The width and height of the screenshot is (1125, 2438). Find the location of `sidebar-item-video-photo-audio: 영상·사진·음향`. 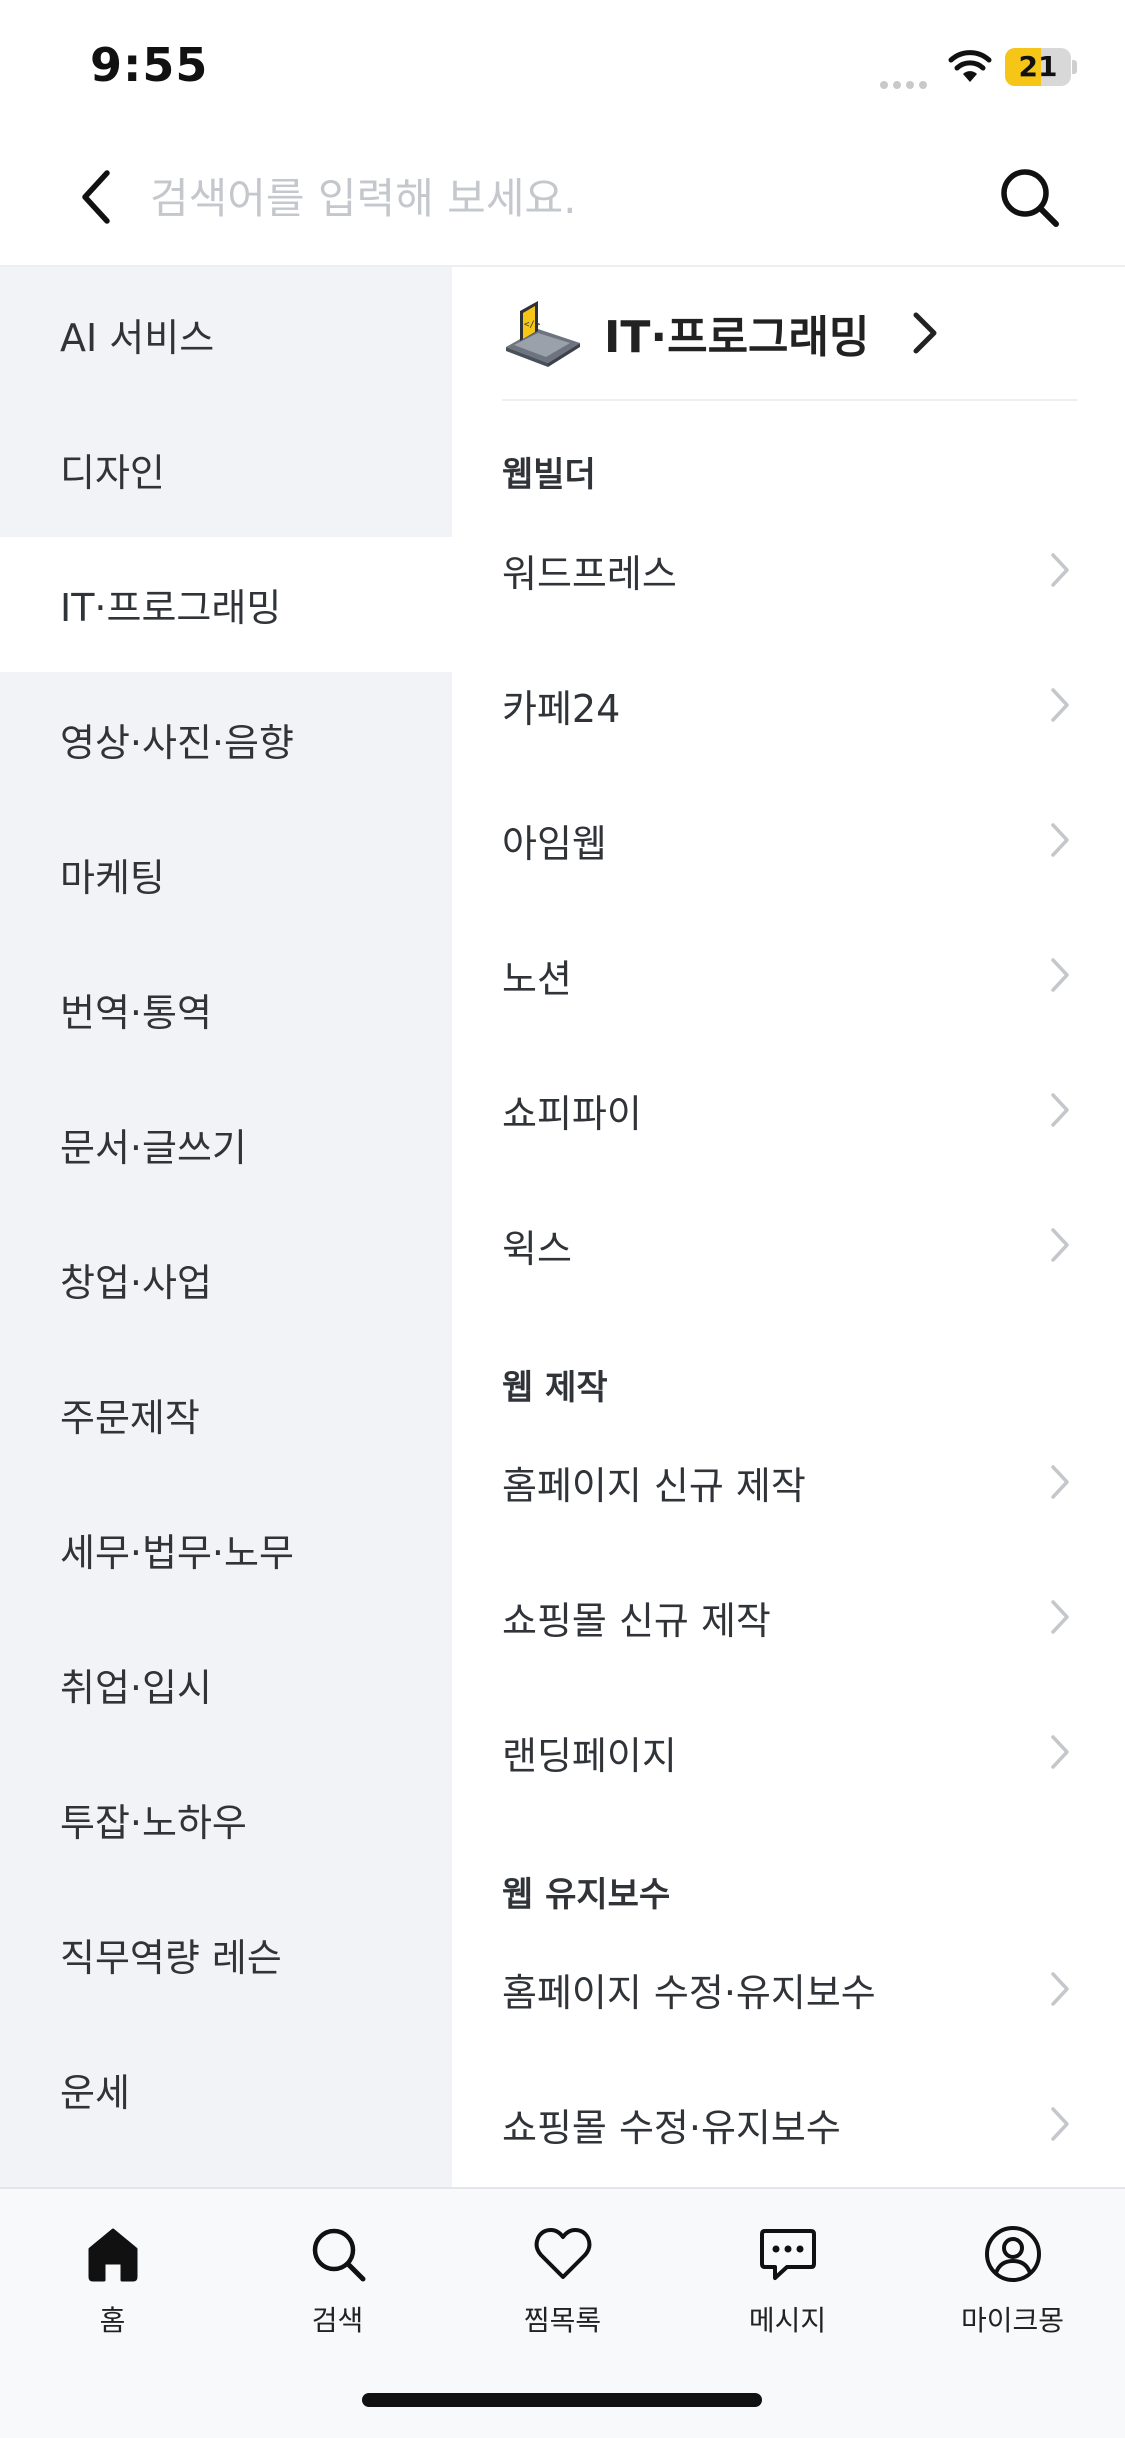

sidebar-item-video-photo-audio: 영상·사진·음향 is located at coordinates (226, 739).